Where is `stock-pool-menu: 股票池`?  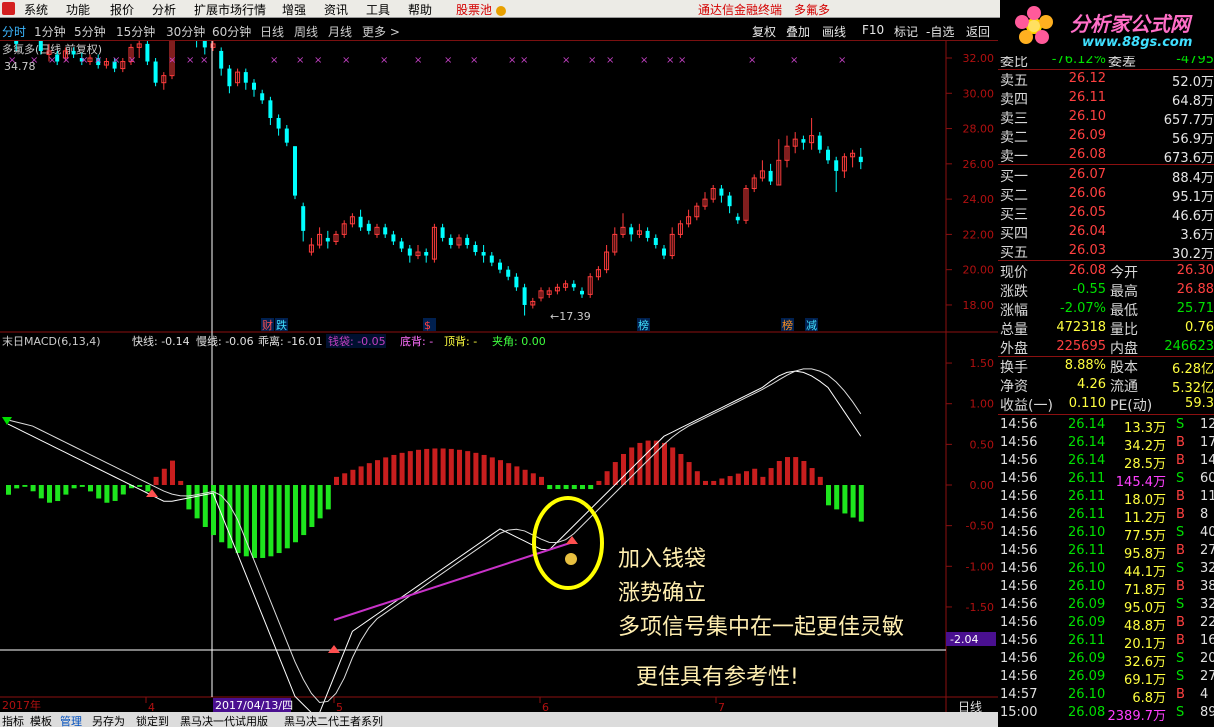 stock-pool-menu: 股票池 is located at coordinates (481, 9).